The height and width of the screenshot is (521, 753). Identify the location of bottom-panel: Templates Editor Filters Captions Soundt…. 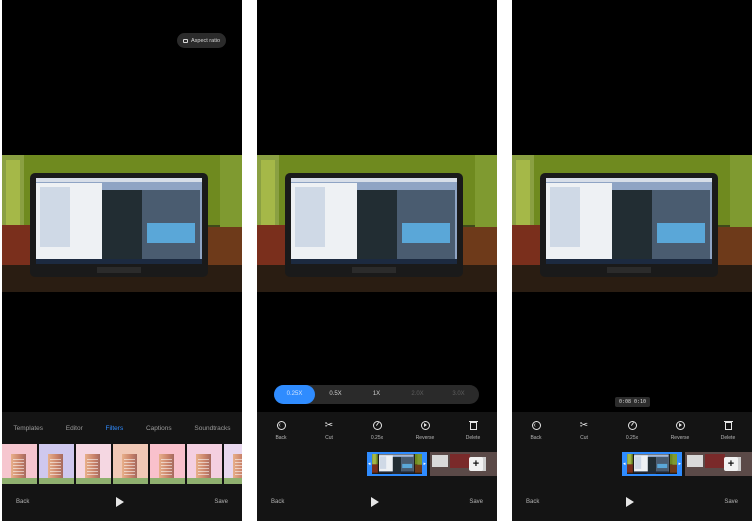
(122, 466).